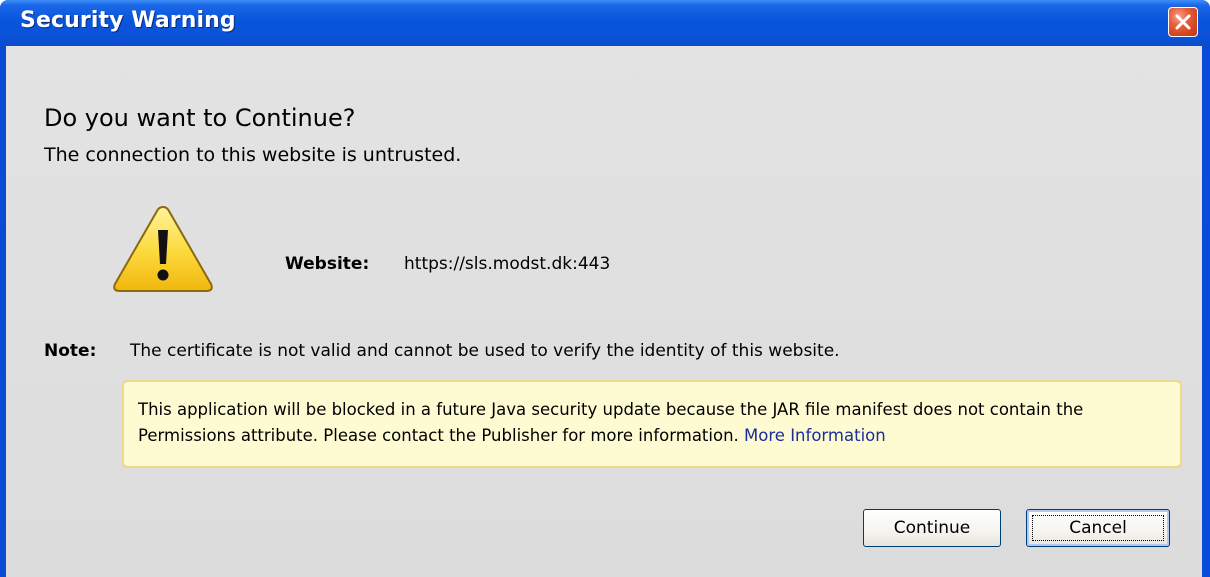 The height and width of the screenshot is (577, 1210). Describe the element at coordinates (327, 264) in the screenshot. I see `website-label: Website:` at that location.